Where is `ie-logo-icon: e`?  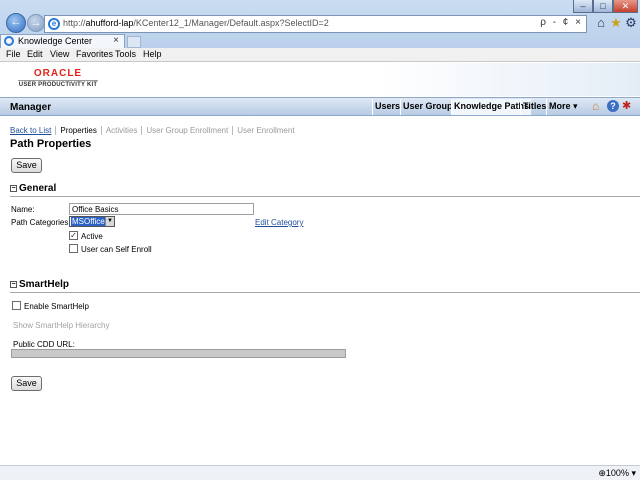 ie-logo-icon: e is located at coordinates (54, 24).